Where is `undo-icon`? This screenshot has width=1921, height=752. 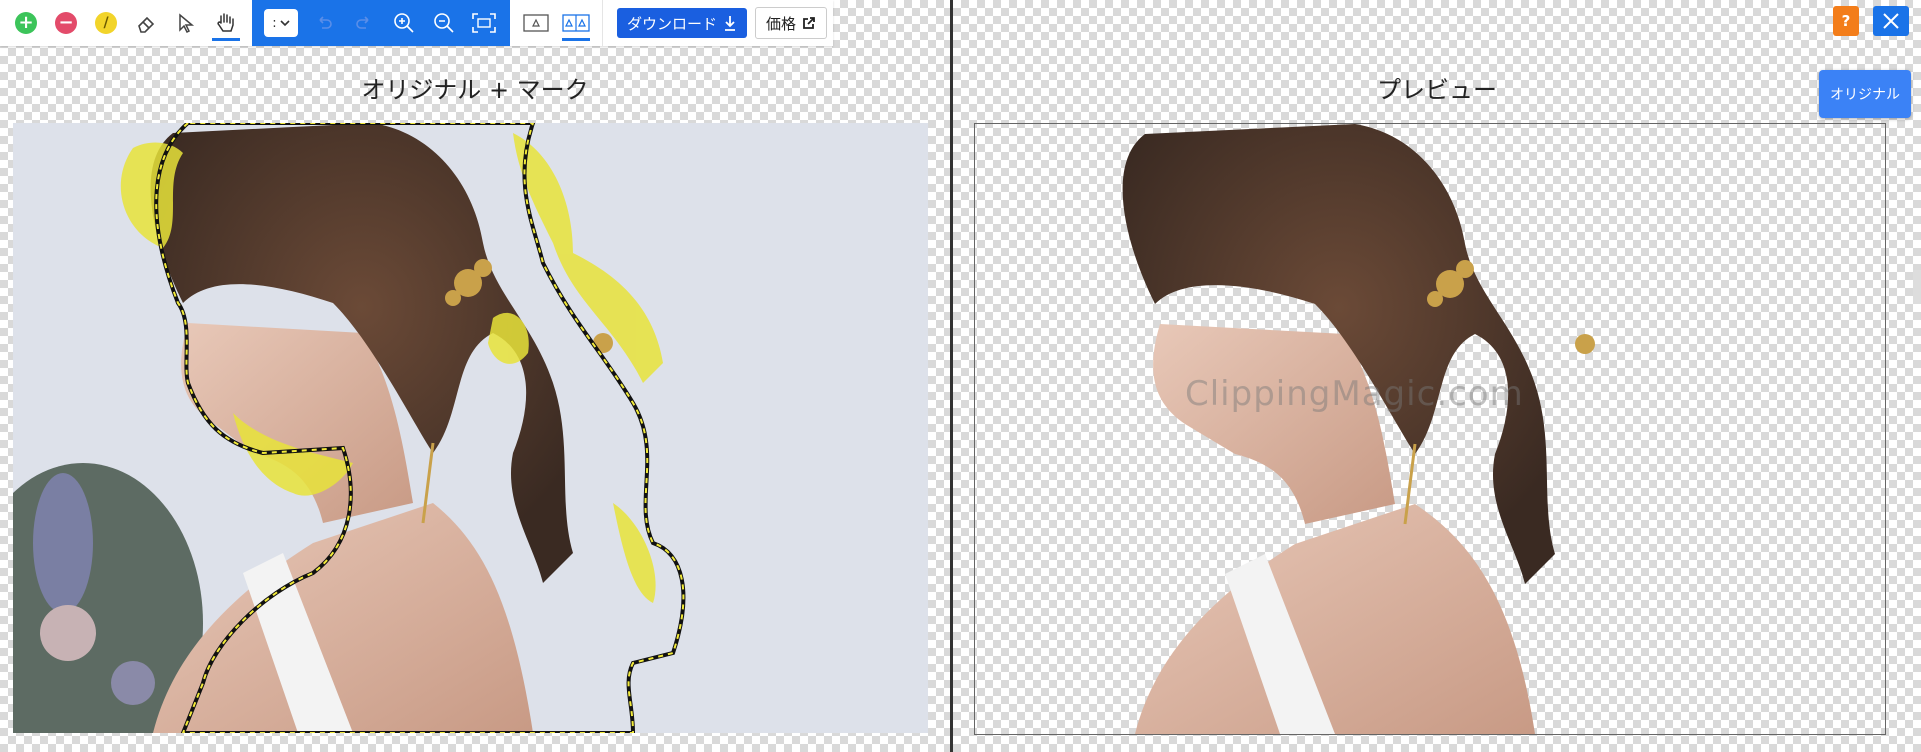 undo-icon is located at coordinates (325, 22).